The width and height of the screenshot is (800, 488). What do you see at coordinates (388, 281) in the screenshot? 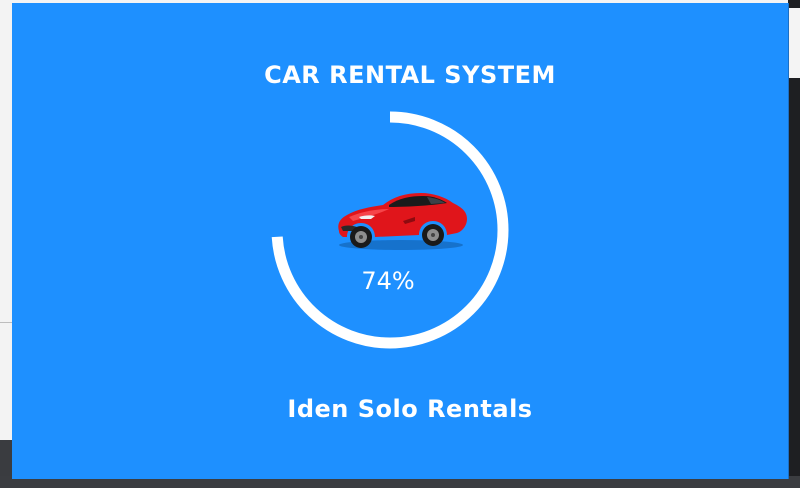
I see `progress-percent: 74%` at bounding box center [388, 281].